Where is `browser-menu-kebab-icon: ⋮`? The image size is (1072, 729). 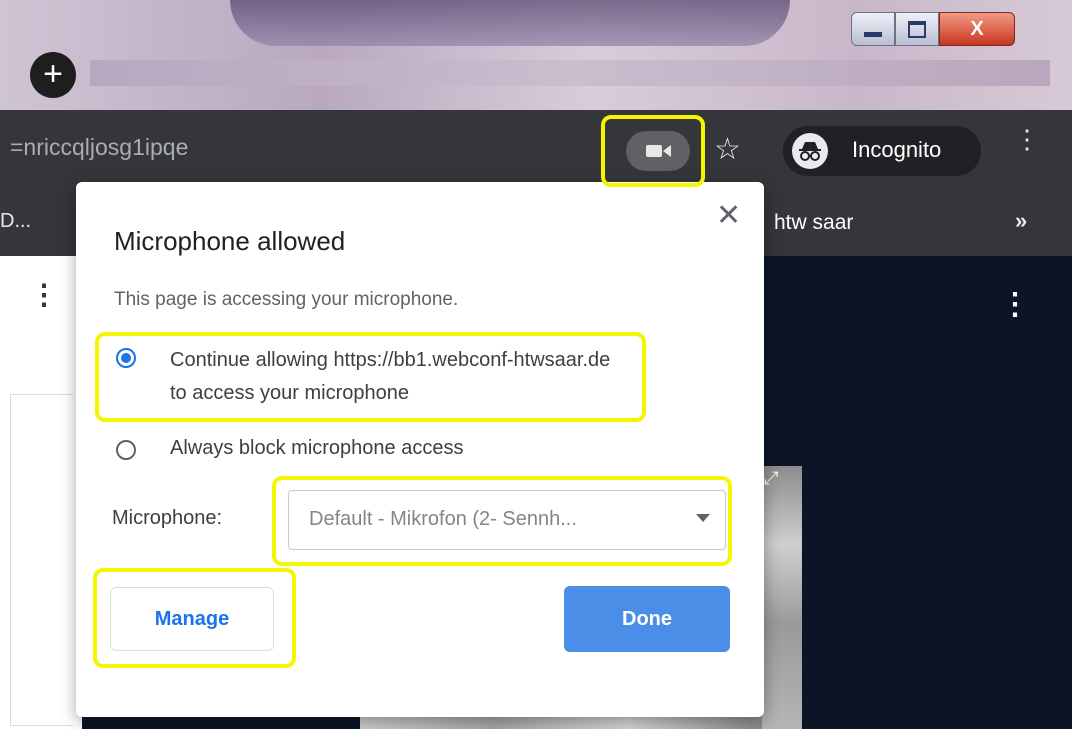 browser-menu-kebab-icon: ⋮ is located at coordinates (1027, 139).